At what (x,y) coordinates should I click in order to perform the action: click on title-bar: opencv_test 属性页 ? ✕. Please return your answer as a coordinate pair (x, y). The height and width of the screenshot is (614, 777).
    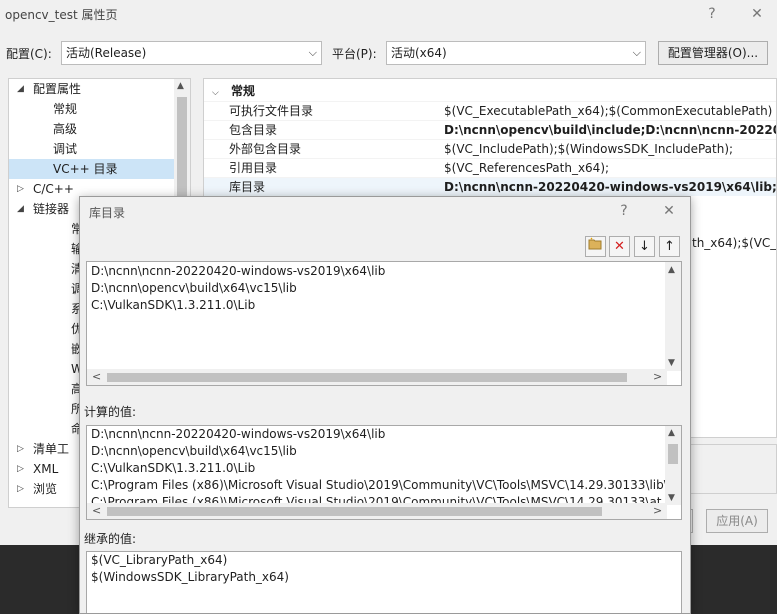
    Looking at the image, I should click on (388, 15).